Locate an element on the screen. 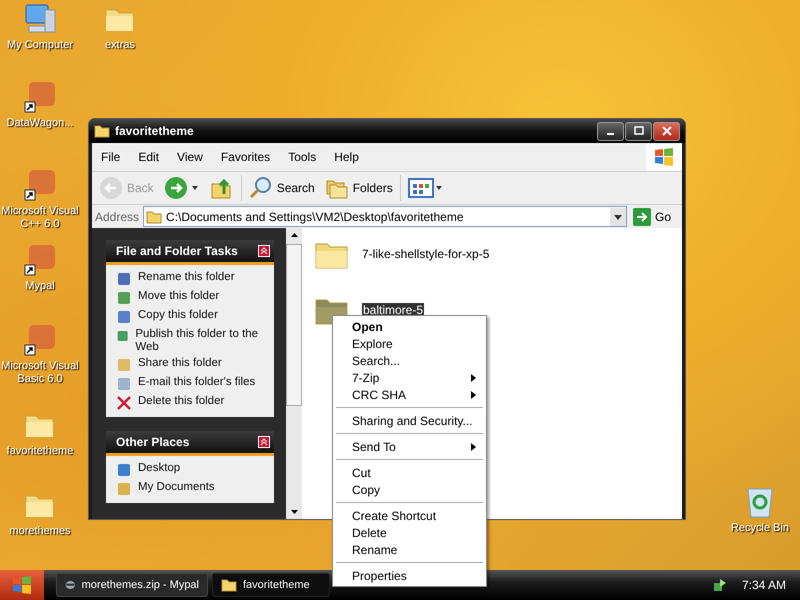 Image resolution: width=800 pixels, height=600 pixels. search-button: Search is located at coordinates (282, 188).